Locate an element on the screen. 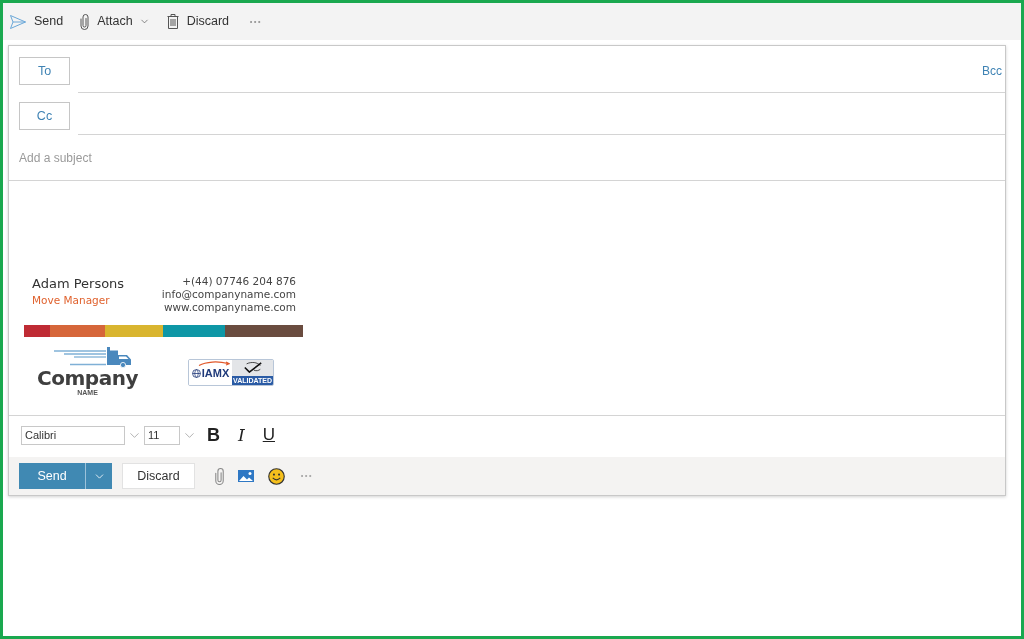 This screenshot has height=639, width=1024. signature-name: Adam Persons is located at coordinates (78, 284).